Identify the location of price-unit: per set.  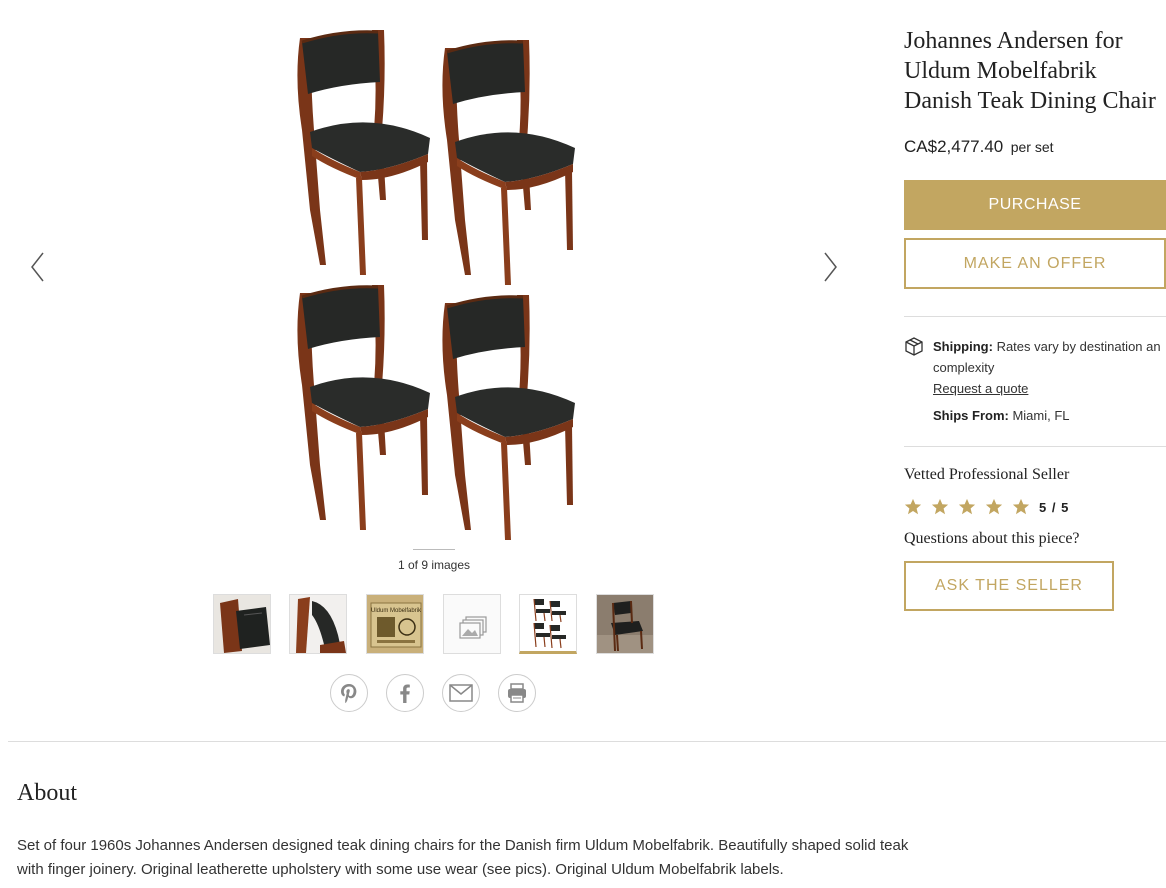
(1032, 147).